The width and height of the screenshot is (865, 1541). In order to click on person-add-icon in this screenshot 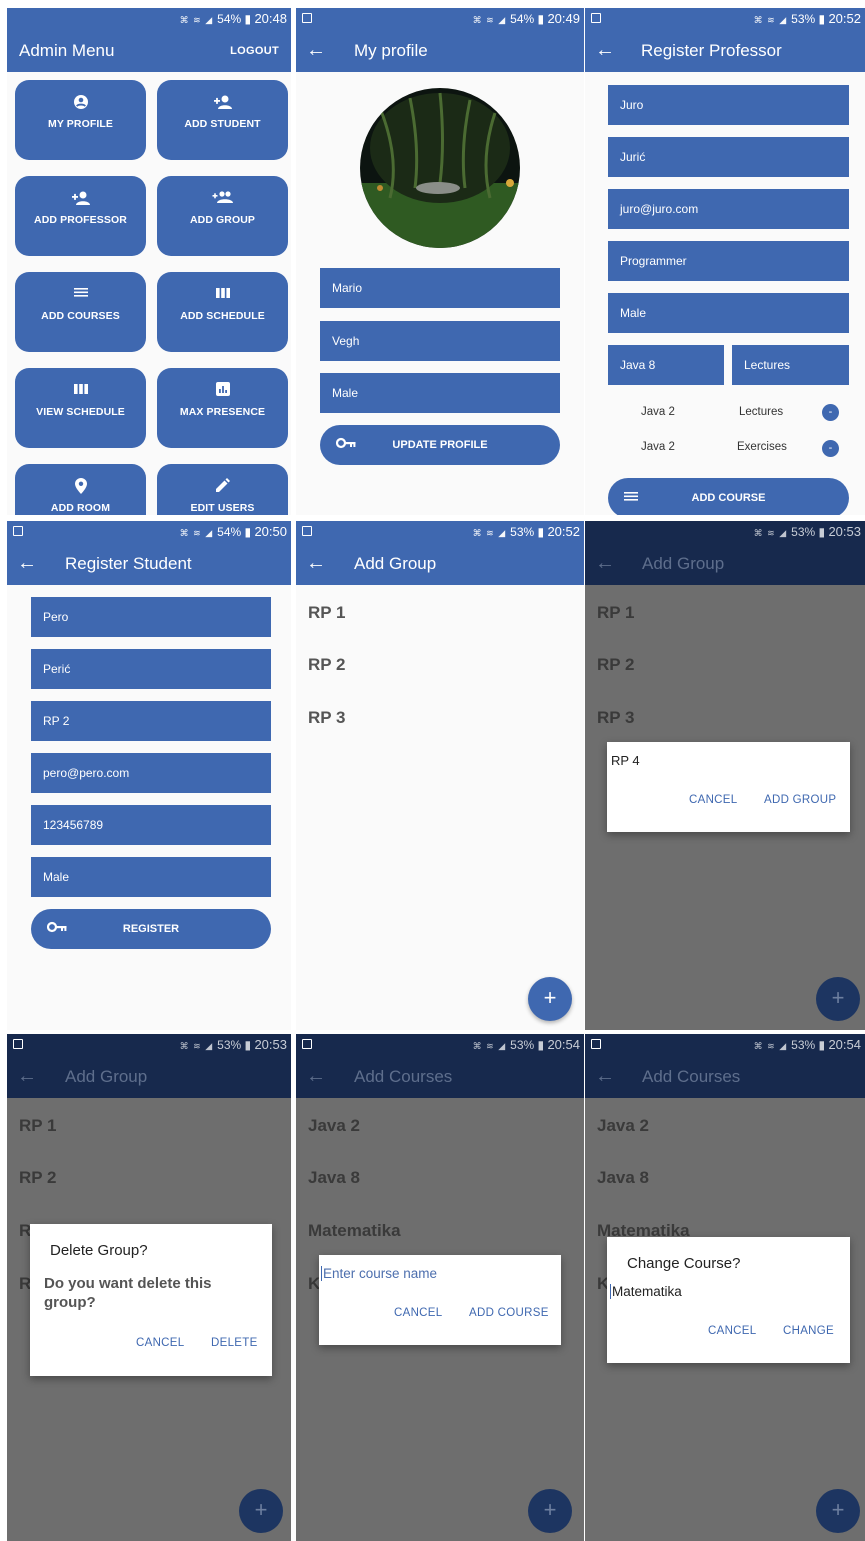, I will do `click(80, 200)`.